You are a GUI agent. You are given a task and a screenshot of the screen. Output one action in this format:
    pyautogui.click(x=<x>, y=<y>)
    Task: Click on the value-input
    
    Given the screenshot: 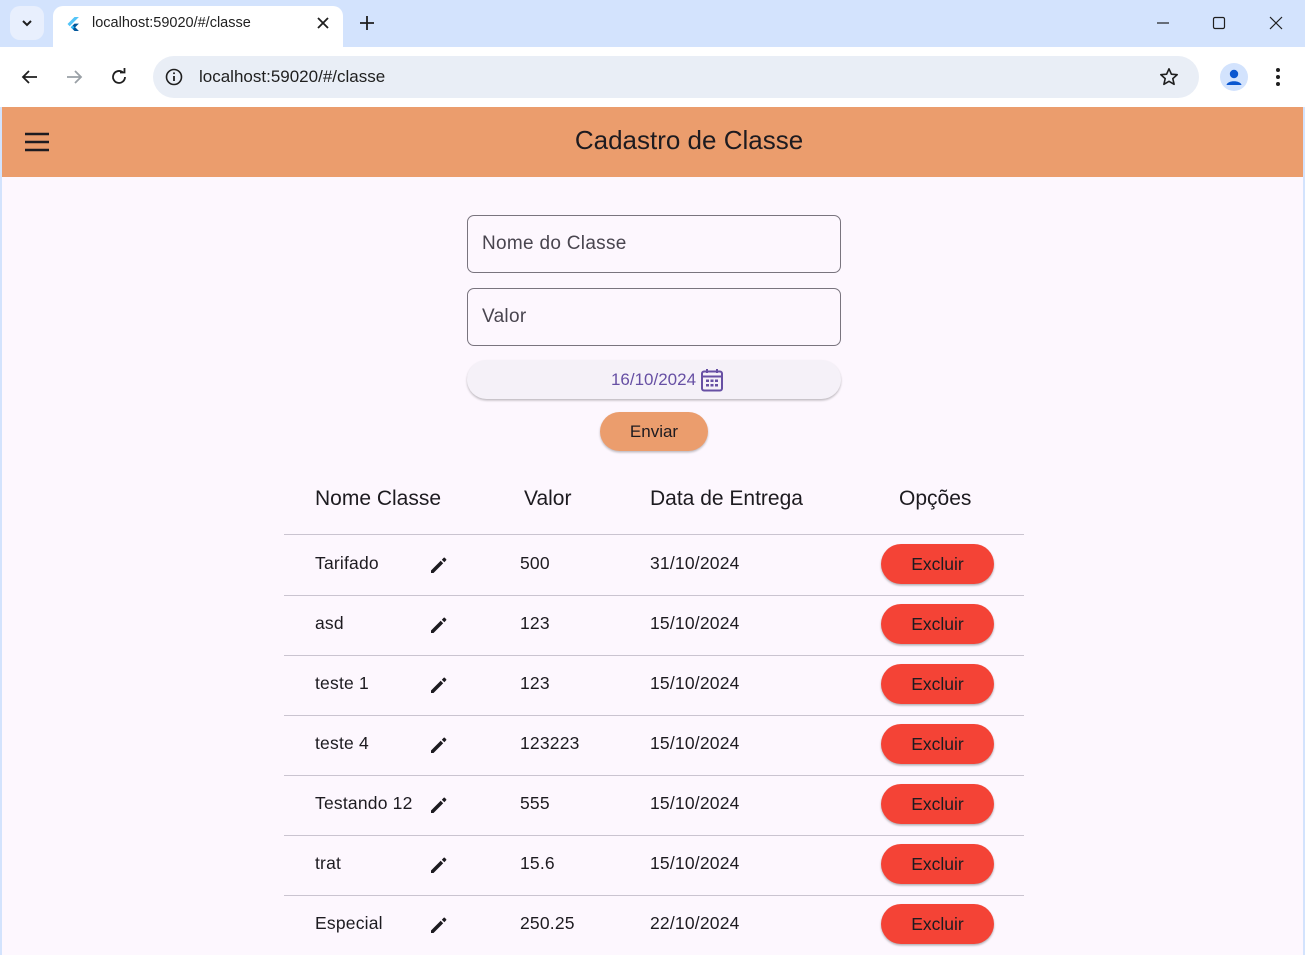 What is the action you would take?
    pyautogui.click(x=654, y=317)
    